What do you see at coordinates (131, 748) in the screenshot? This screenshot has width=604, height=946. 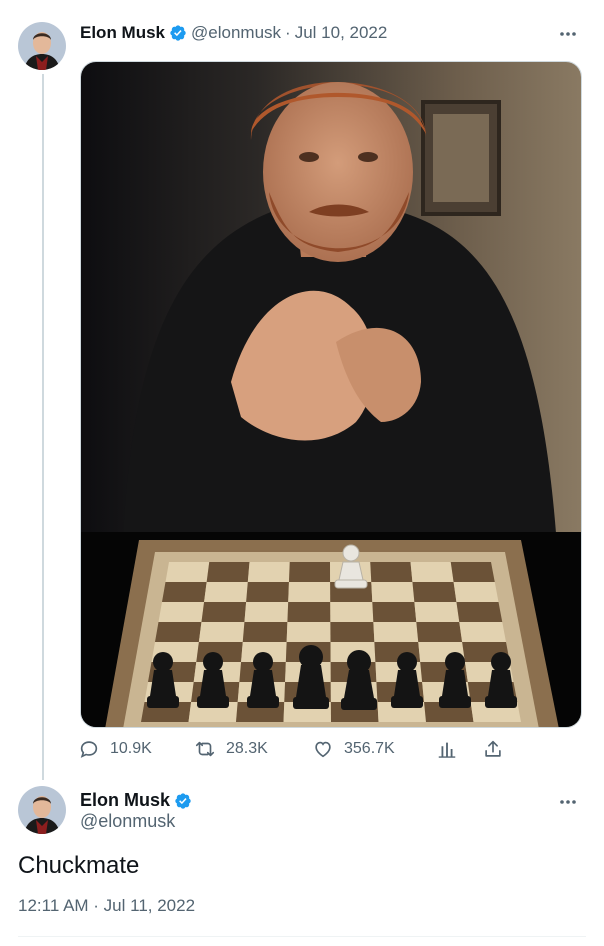 I see `reply-count: 10.9K` at bounding box center [131, 748].